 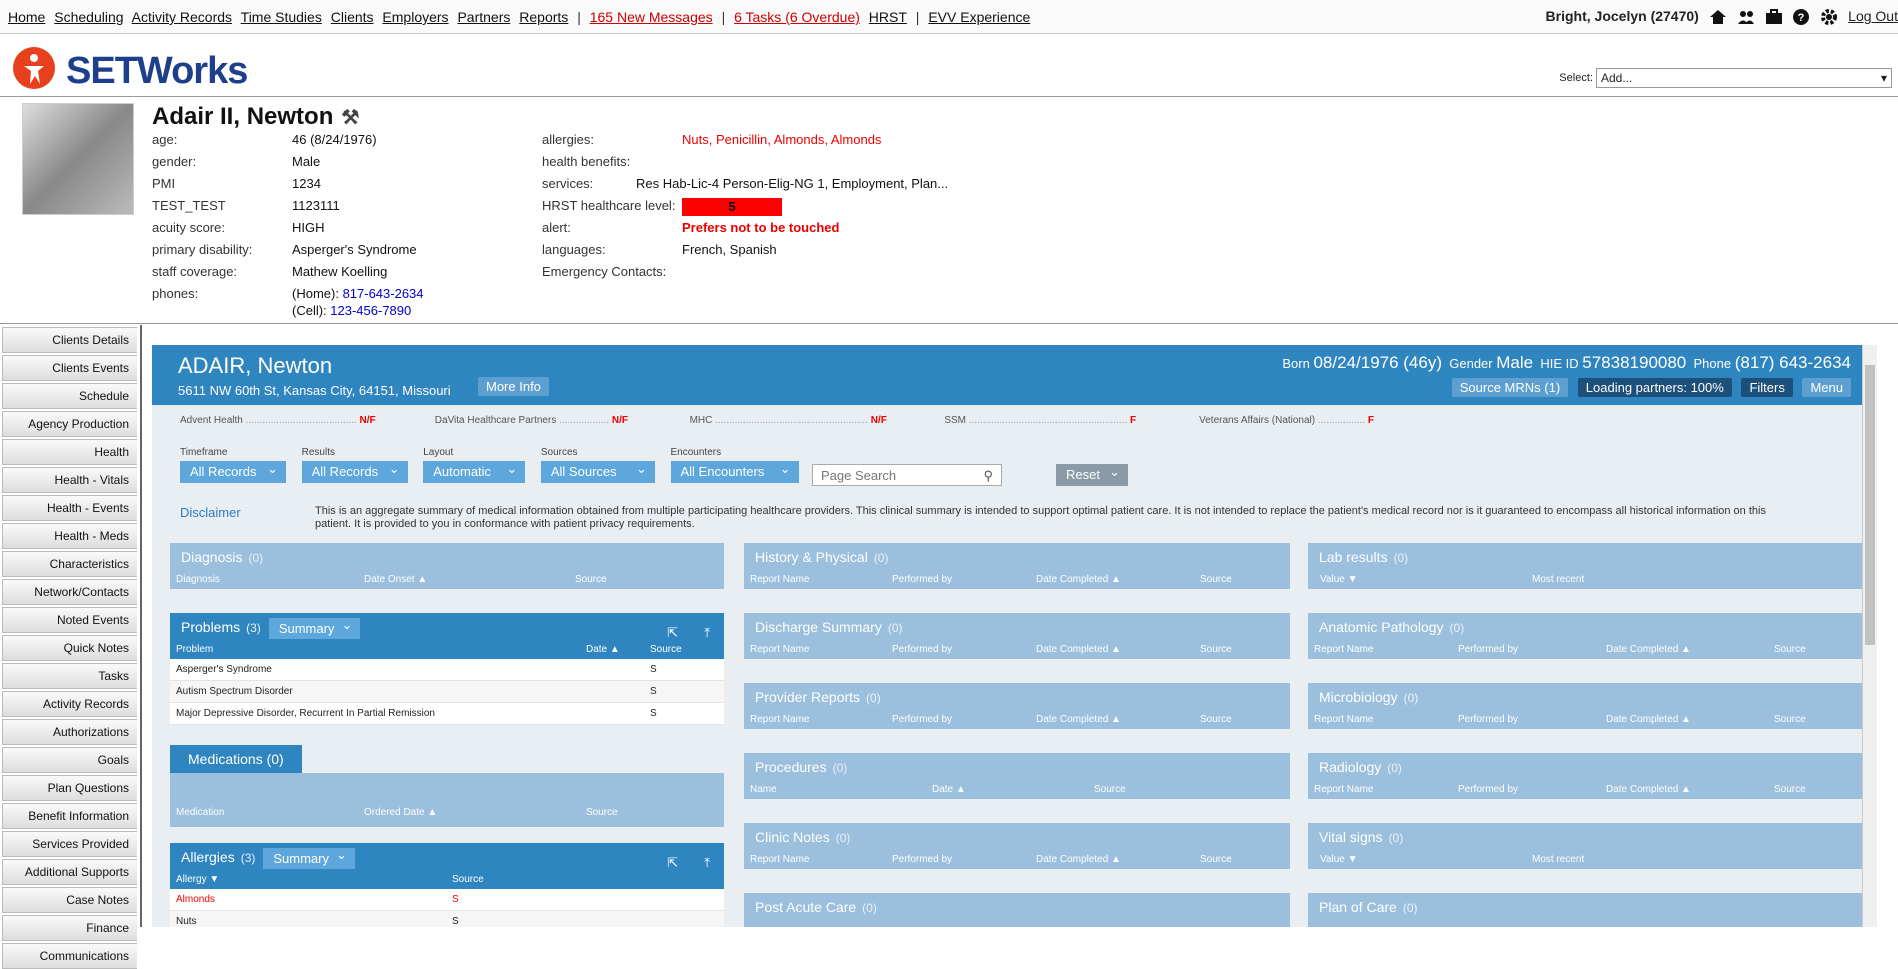 What do you see at coordinates (309, 856) in the screenshot?
I see `allergies-summary-dropdown: Summary` at bounding box center [309, 856].